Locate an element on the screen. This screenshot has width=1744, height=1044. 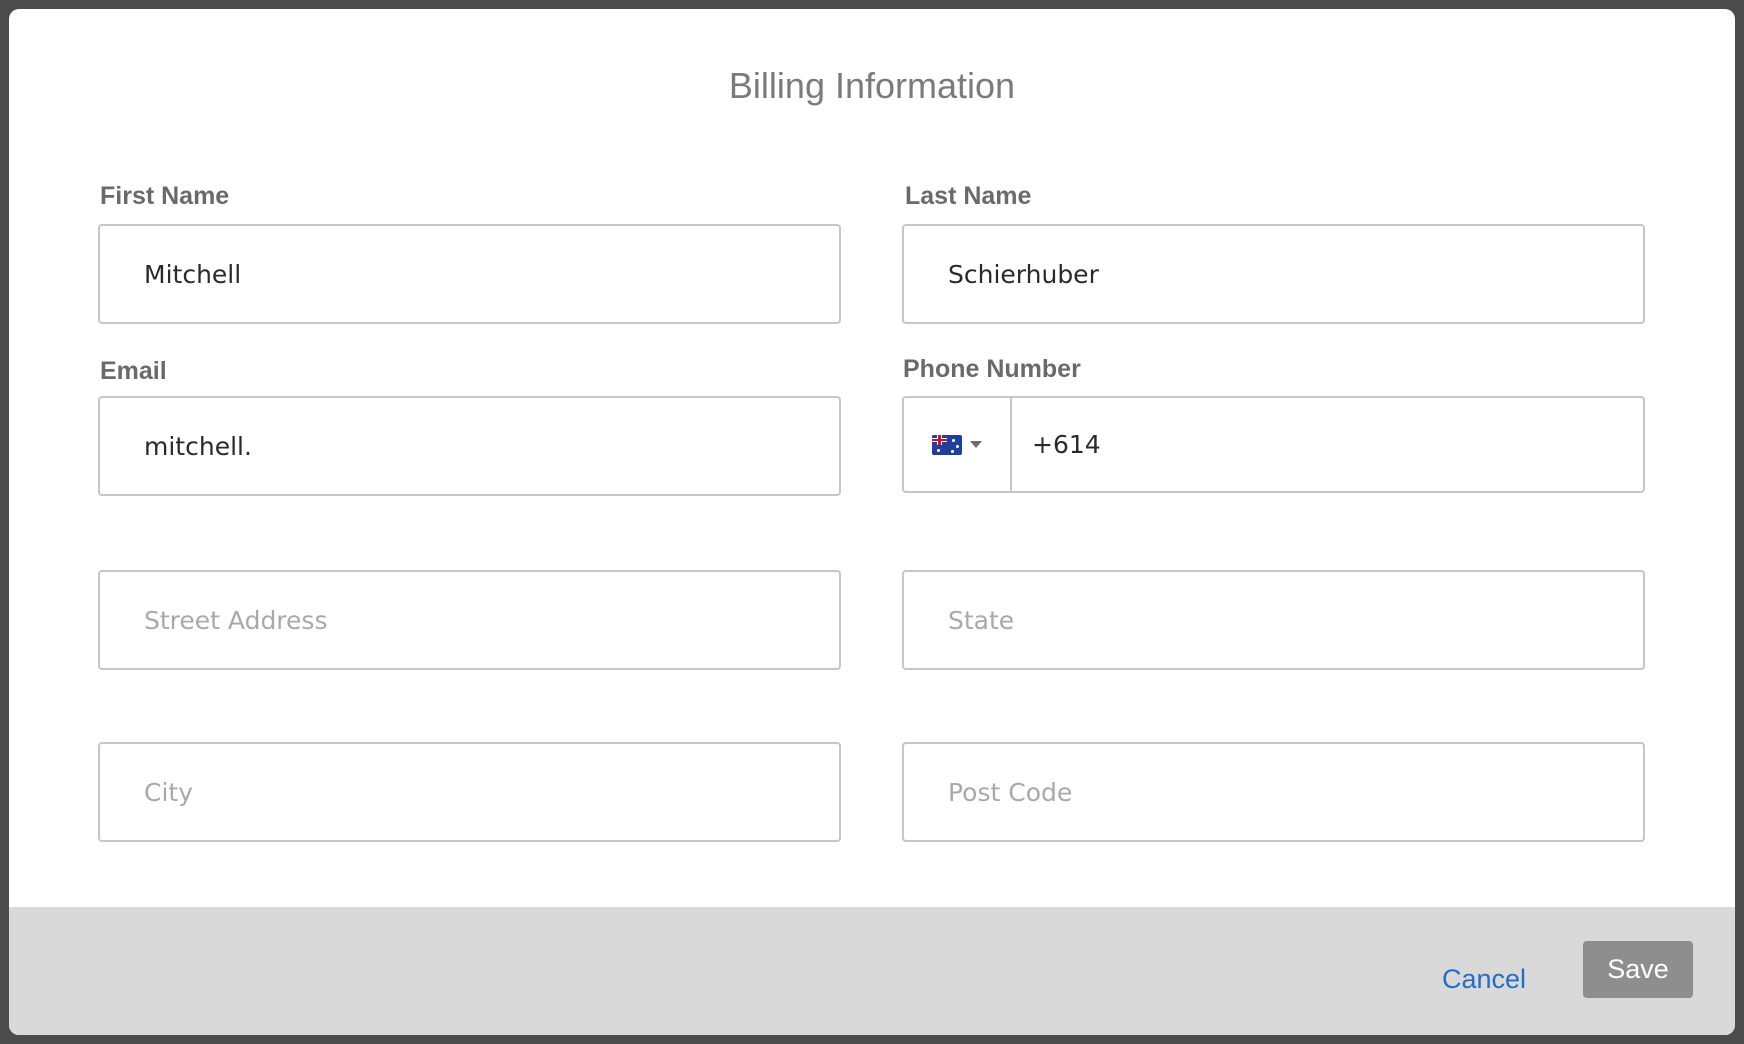
street-address-input is located at coordinates (469, 620).